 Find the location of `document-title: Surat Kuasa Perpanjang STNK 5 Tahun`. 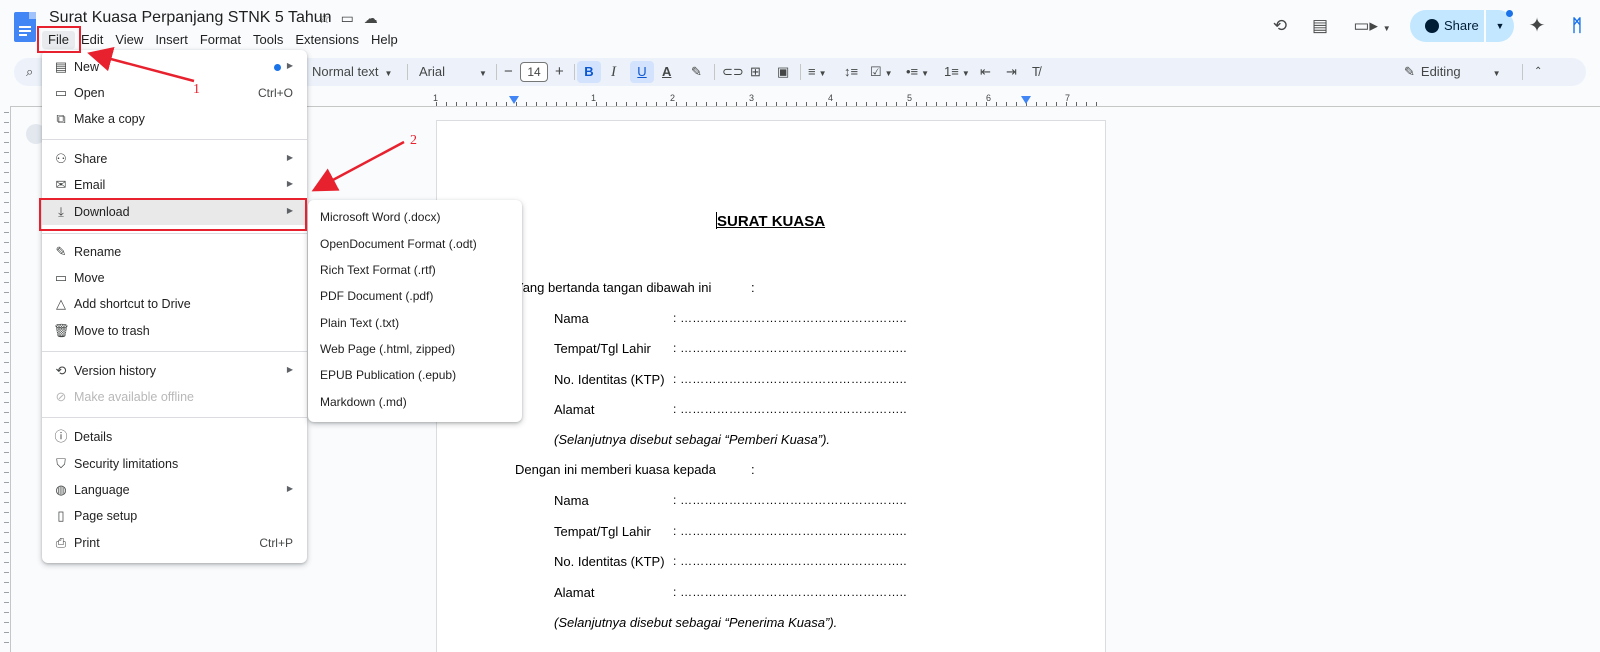

document-title: Surat Kuasa Perpanjang STNK 5 Tahun is located at coordinates (190, 18).